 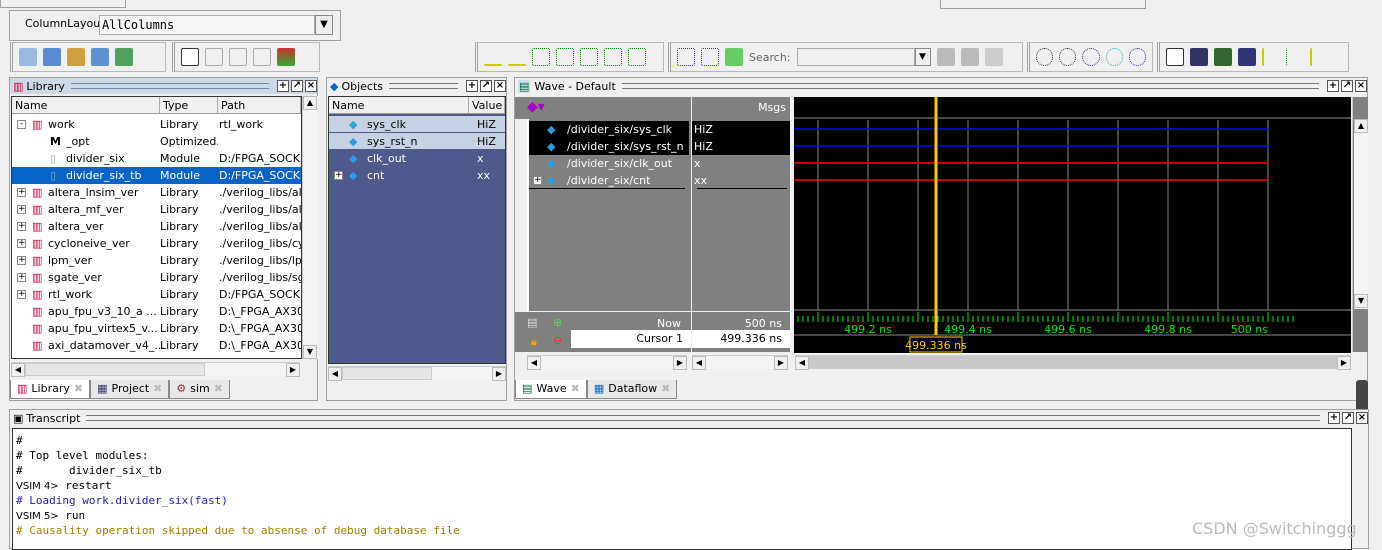 I want to click on wave-edge-icon, so click(x=1271, y=57).